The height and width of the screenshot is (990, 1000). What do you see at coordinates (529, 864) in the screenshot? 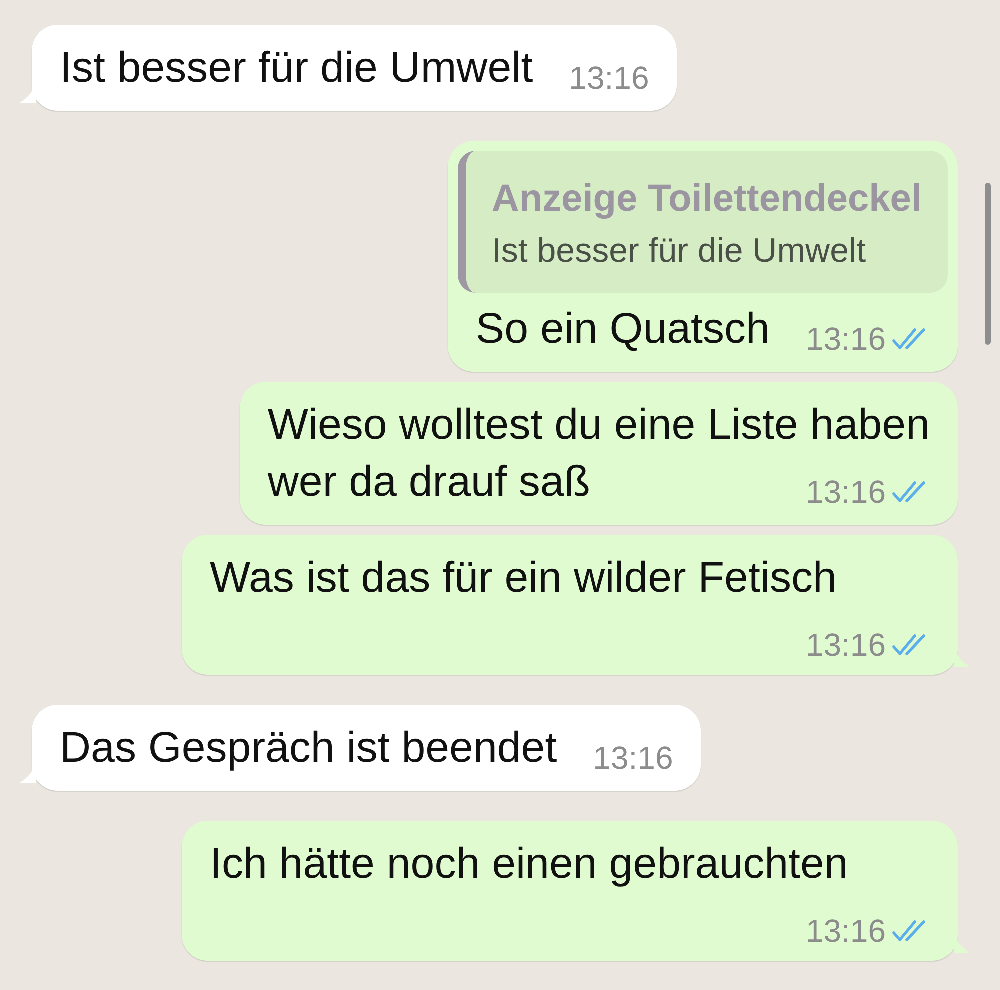
I see `message-text: Ich hätte noch einen gebrauchten` at bounding box center [529, 864].